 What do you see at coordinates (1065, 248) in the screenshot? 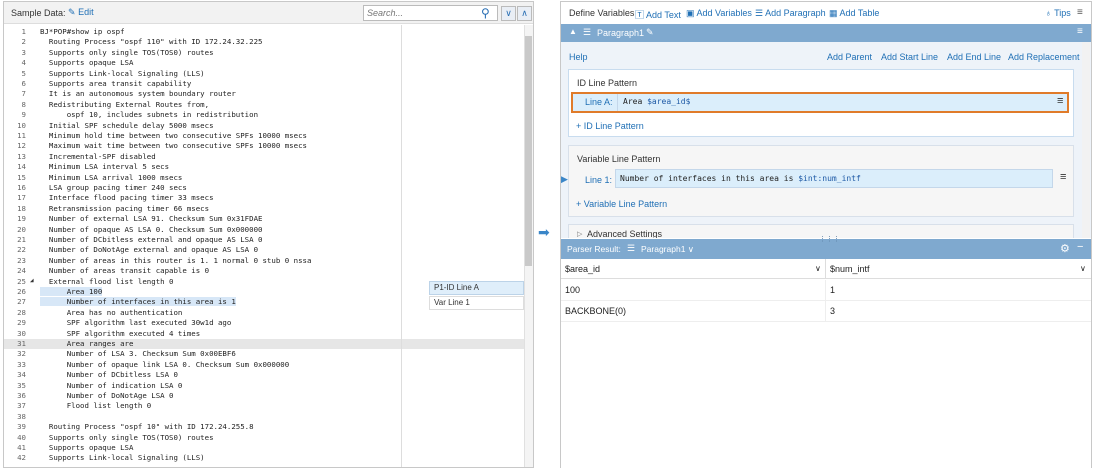
I see `gear-icon: ⚙` at bounding box center [1065, 248].